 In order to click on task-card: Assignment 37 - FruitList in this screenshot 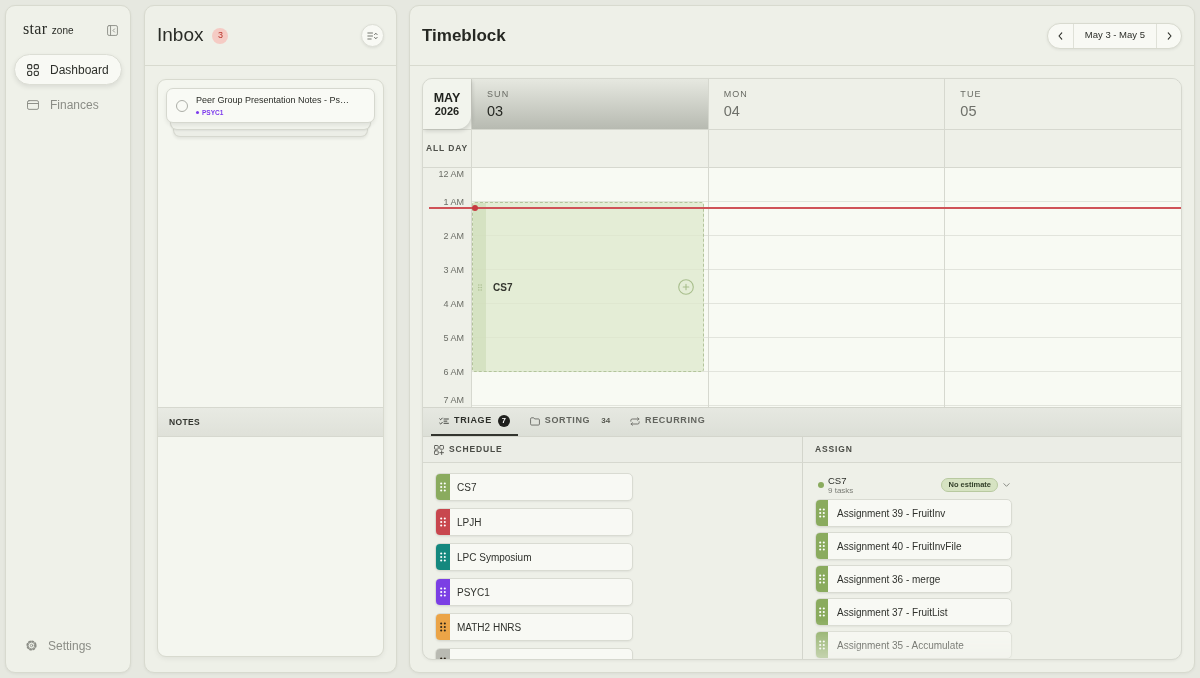, I will do `click(913, 612)`.